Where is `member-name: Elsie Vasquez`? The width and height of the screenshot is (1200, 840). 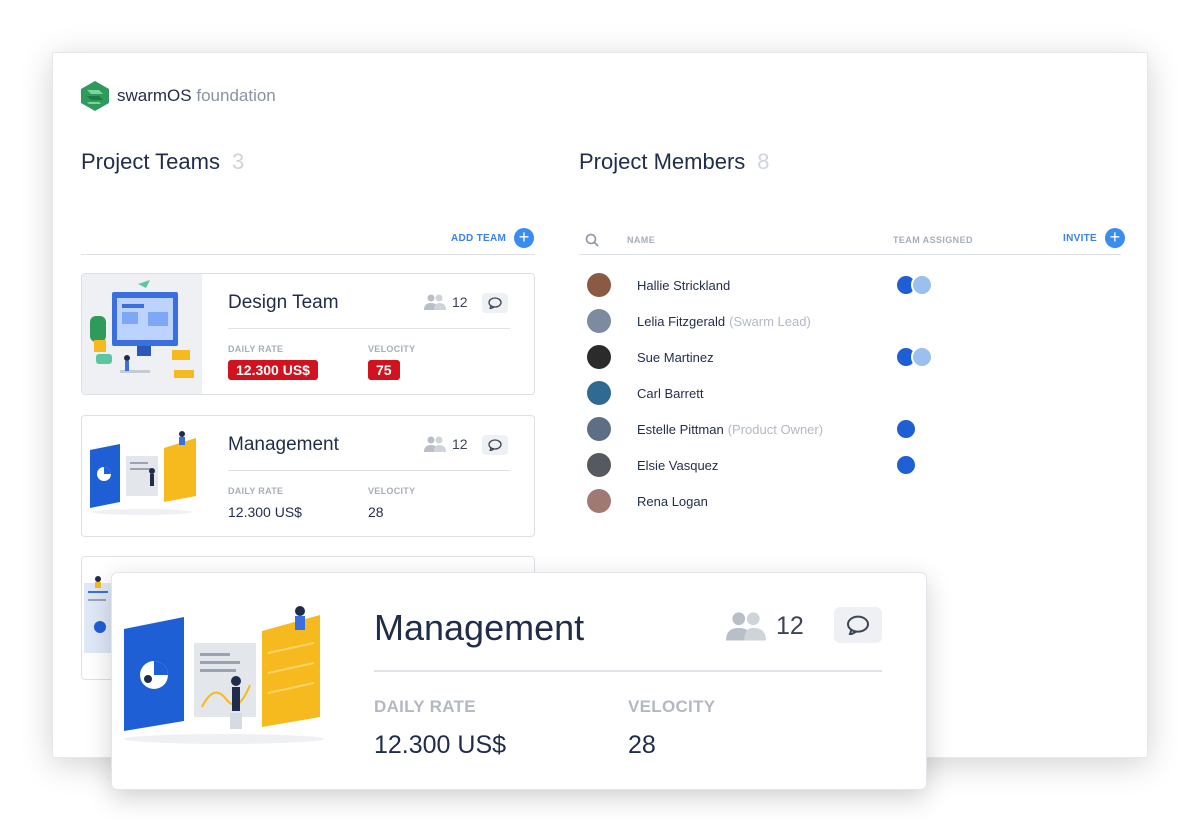 member-name: Elsie Vasquez is located at coordinates (677, 465).